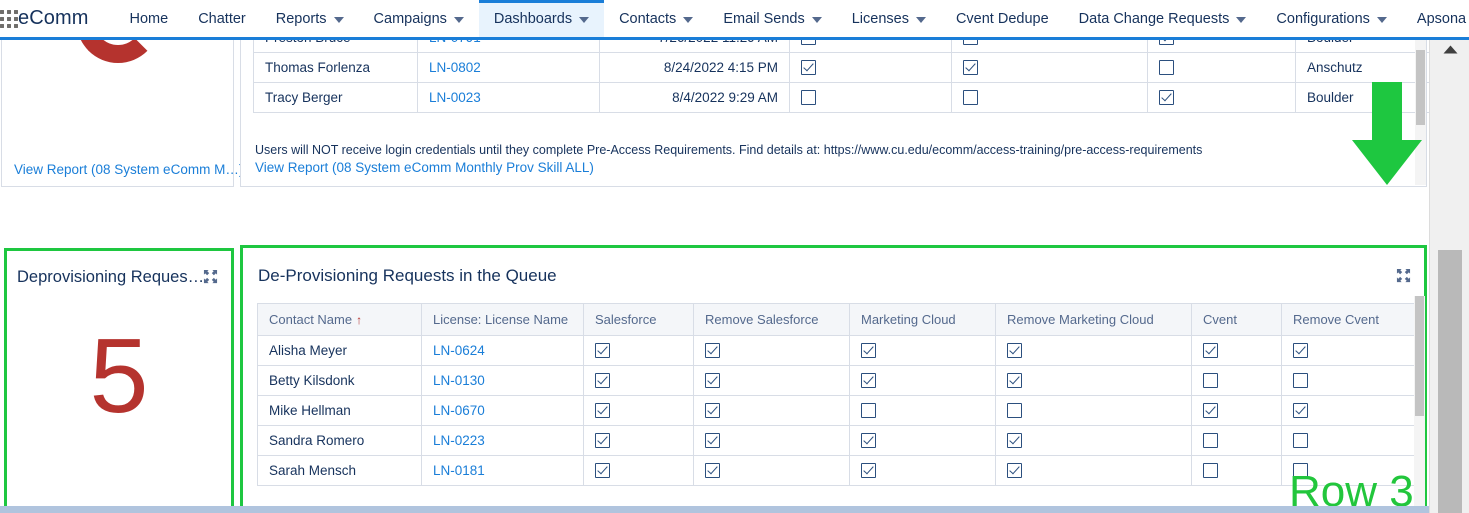 The image size is (1469, 513). I want to click on page-scrollbar-thumb, so click(1450, 381).